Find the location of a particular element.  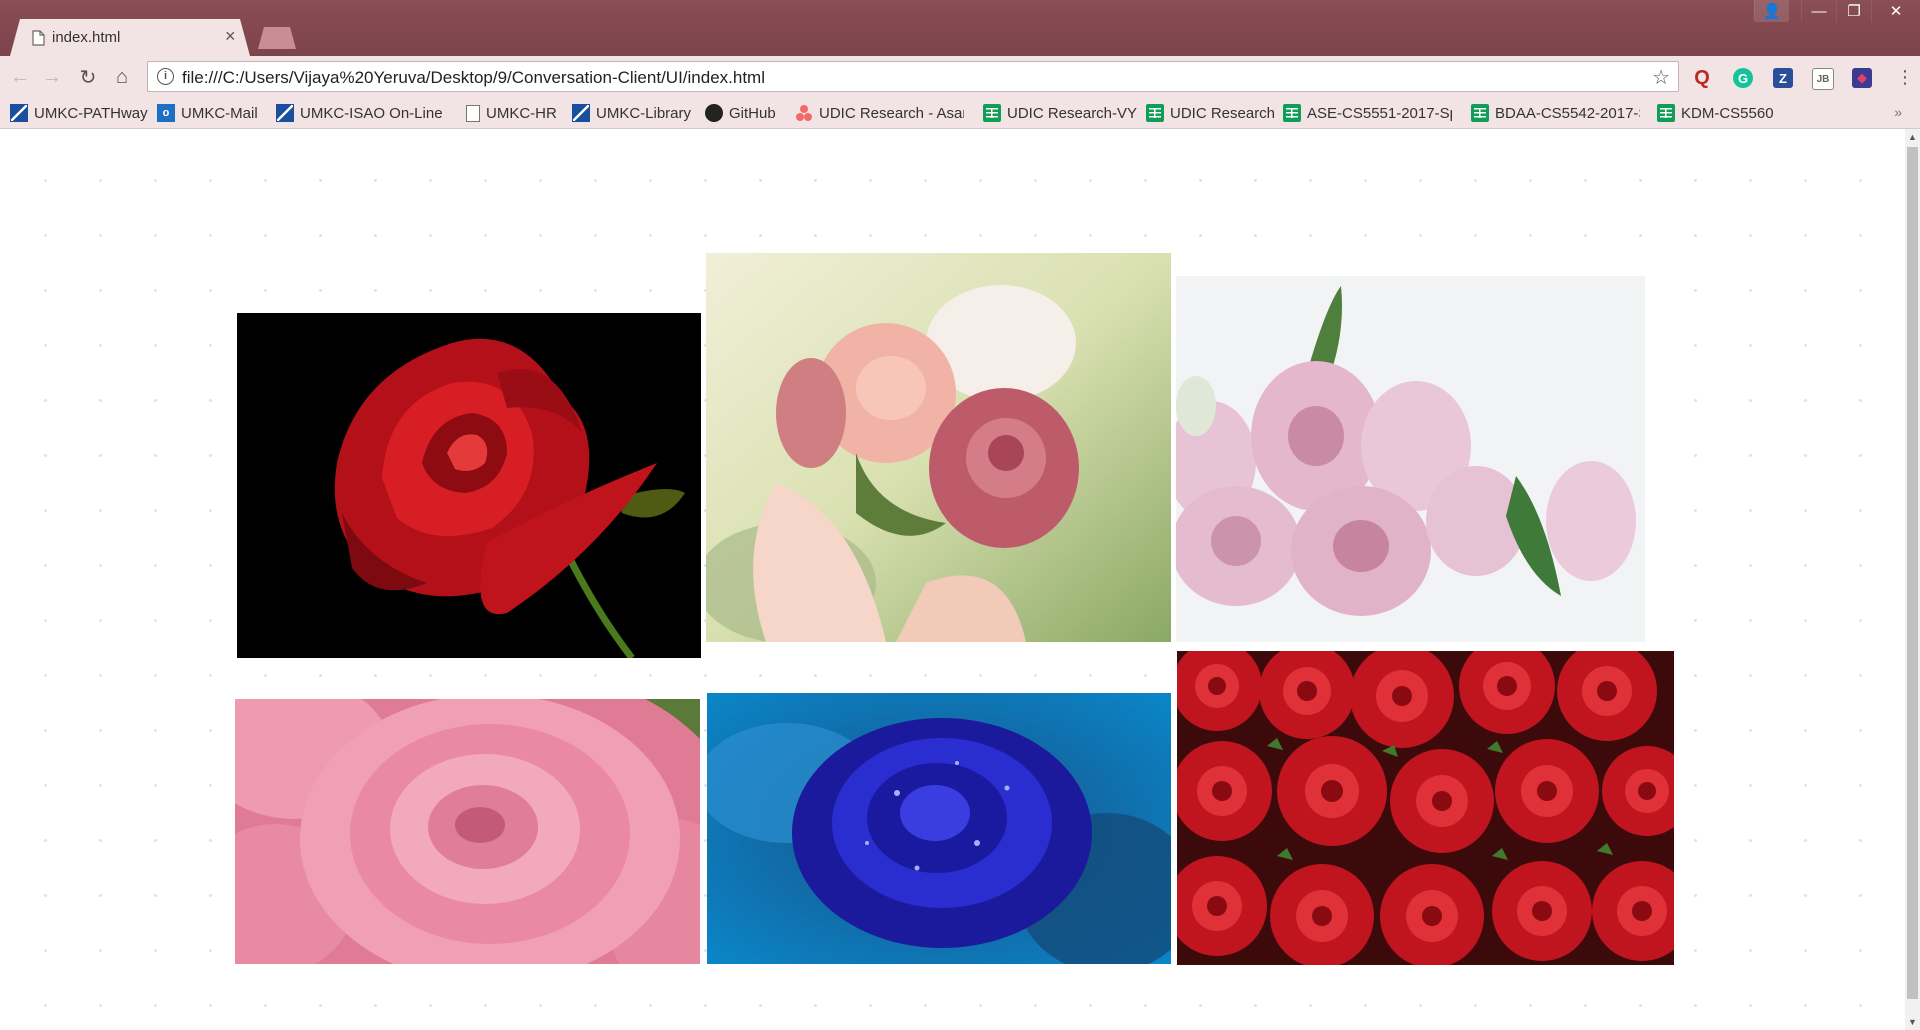

forward-button: → is located at coordinates (52, 77).